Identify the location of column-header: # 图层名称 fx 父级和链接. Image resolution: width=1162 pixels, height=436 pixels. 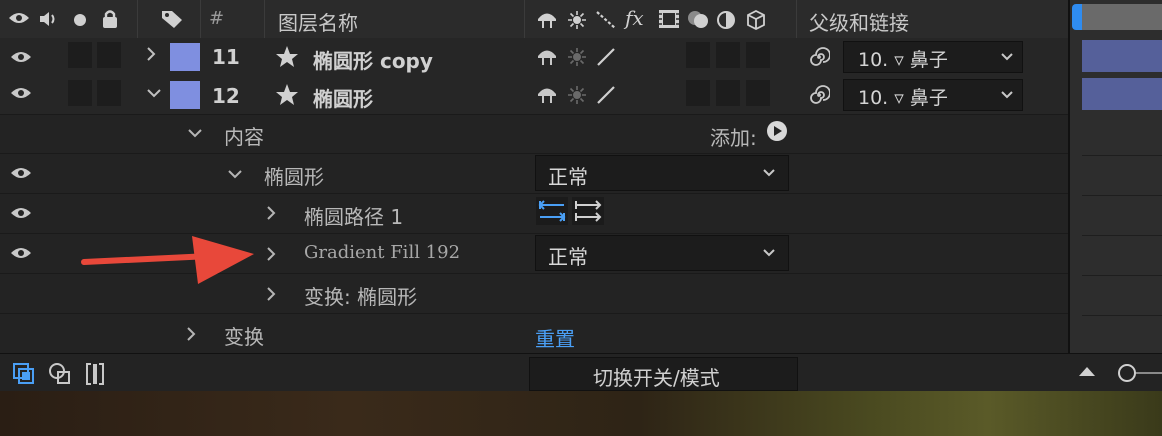
(534, 19).